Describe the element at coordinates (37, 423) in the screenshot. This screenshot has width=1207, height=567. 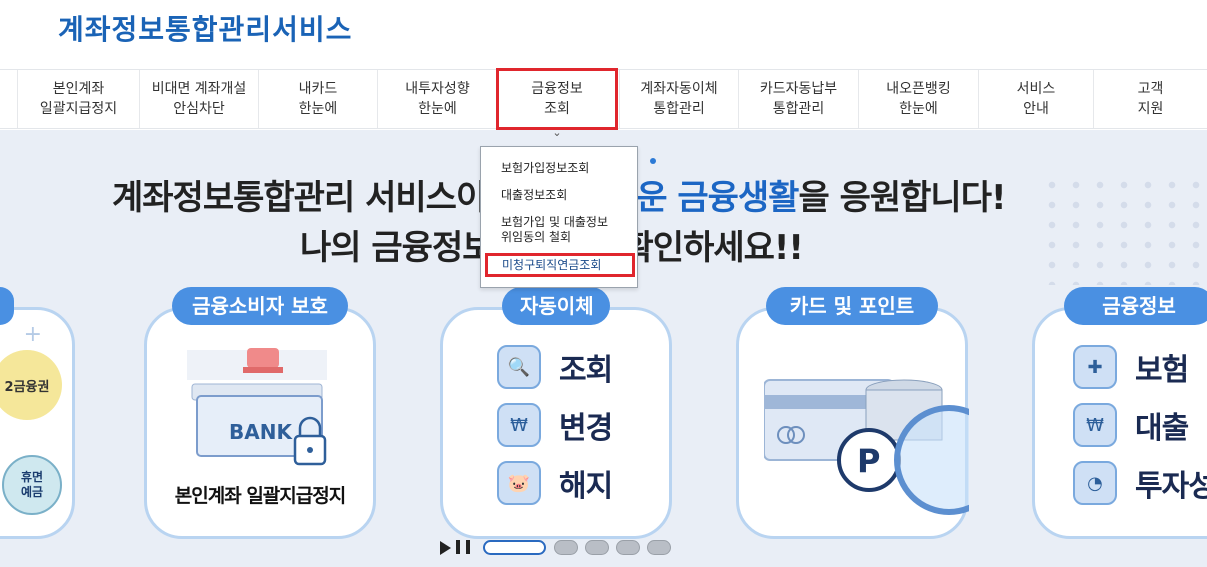
I see `card-partial-left: 2금융권 휴면 예금 +` at that location.